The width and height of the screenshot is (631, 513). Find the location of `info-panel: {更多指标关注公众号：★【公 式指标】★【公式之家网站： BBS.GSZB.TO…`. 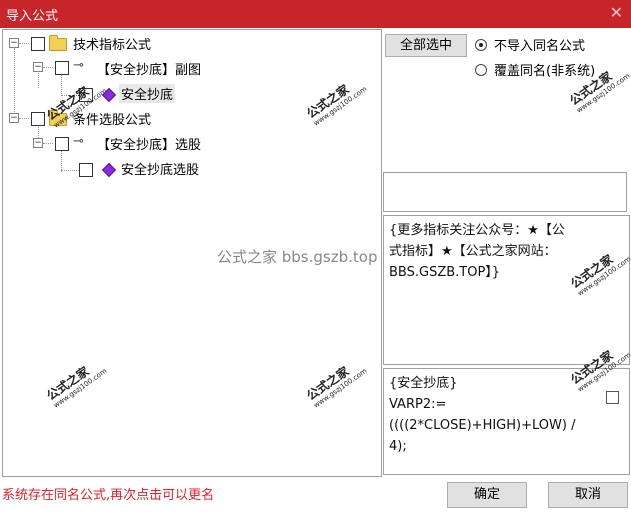

info-panel: {更多指标关注公众号：★【公 式指标】★【公式之家网站： BBS.GSZB.TO… is located at coordinates (507, 290).